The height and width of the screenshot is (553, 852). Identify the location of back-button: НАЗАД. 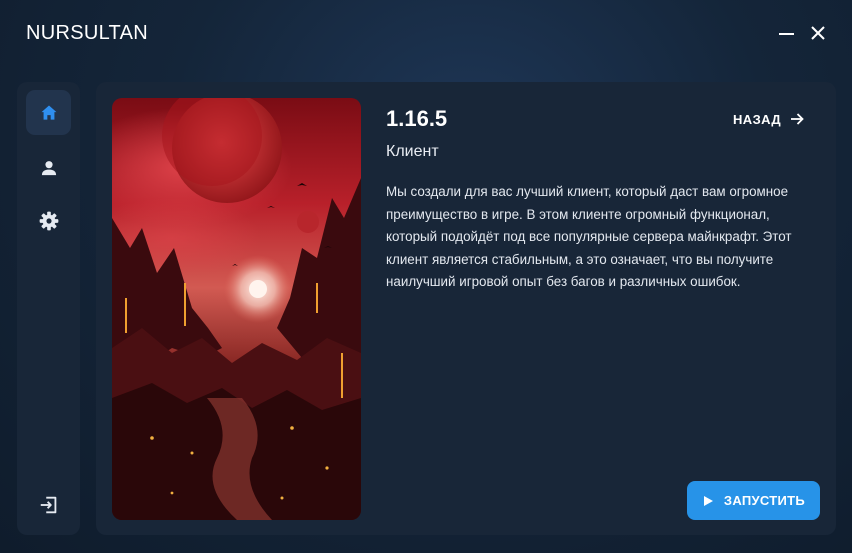
(769, 119).